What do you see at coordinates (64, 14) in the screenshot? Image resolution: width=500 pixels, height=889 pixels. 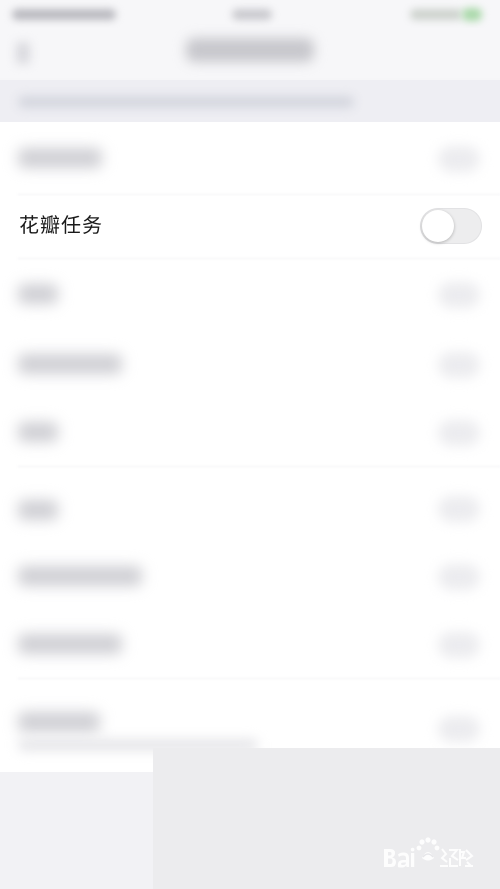 I see `carrier-indicator` at bounding box center [64, 14].